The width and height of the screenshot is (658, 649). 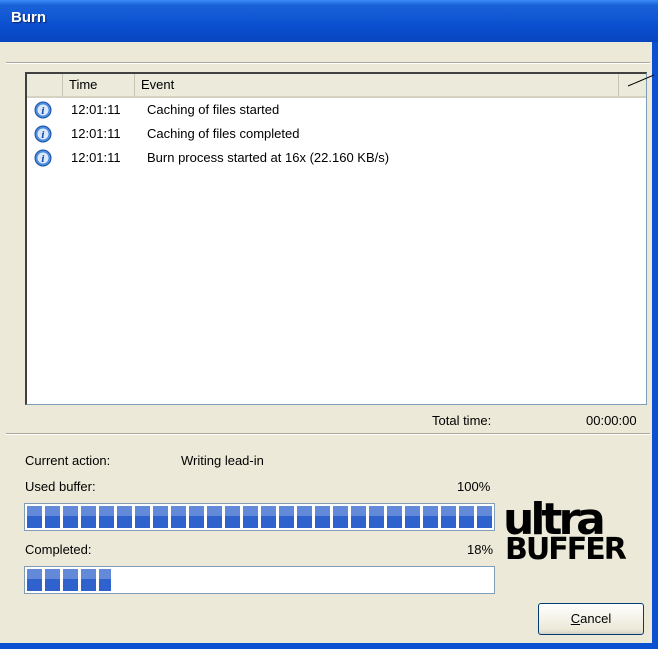 I want to click on cancel-mnemonic: C, so click(x=575, y=618).